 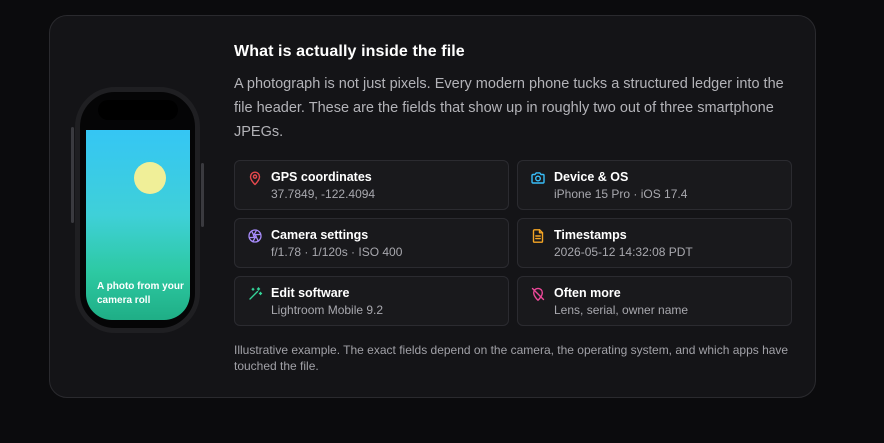 I want to click on field-tile-gps: GPS coordinates 37.7849, -122.4094, so click(x=371, y=185).